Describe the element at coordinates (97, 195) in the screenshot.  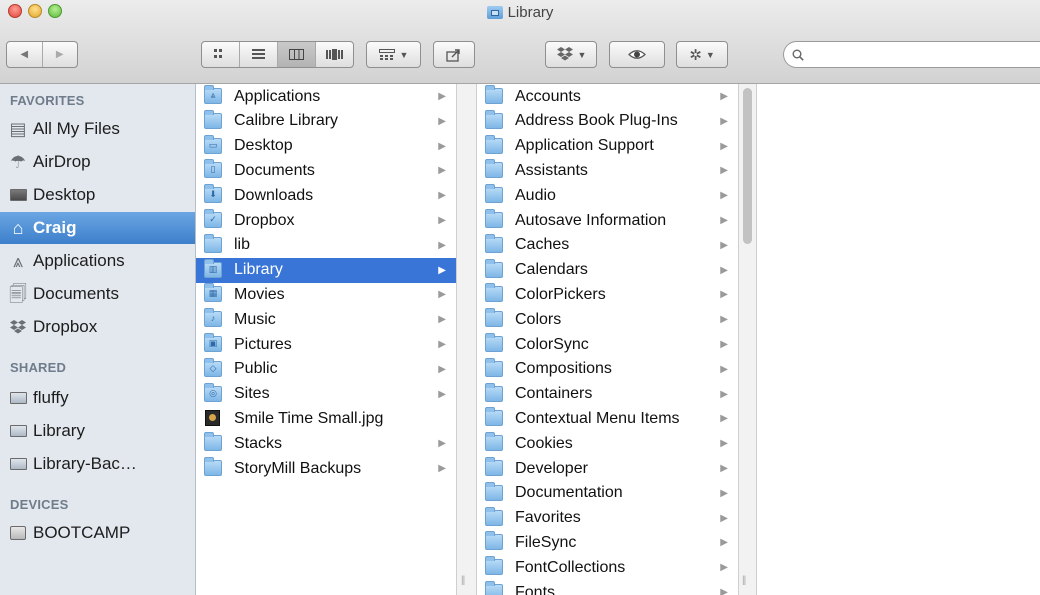
I see `sidebar-item-desktop: Desktop` at that location.